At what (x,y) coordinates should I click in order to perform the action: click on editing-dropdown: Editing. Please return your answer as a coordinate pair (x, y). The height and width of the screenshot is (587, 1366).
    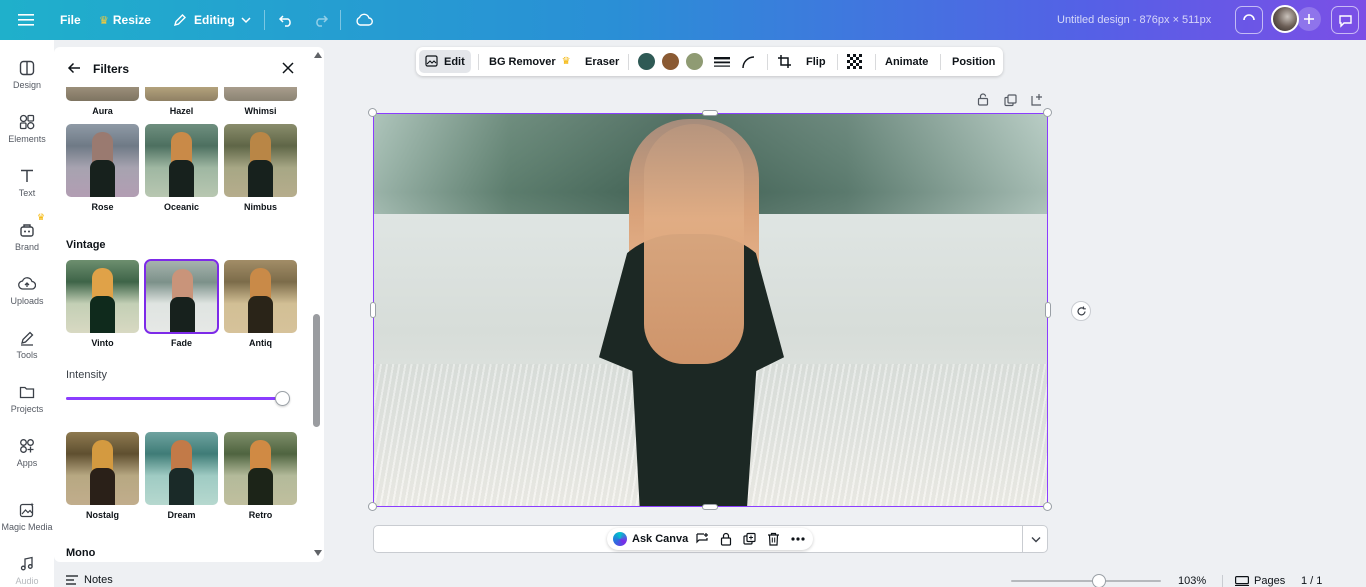
    Looking at the image, I should click on (212, 20).